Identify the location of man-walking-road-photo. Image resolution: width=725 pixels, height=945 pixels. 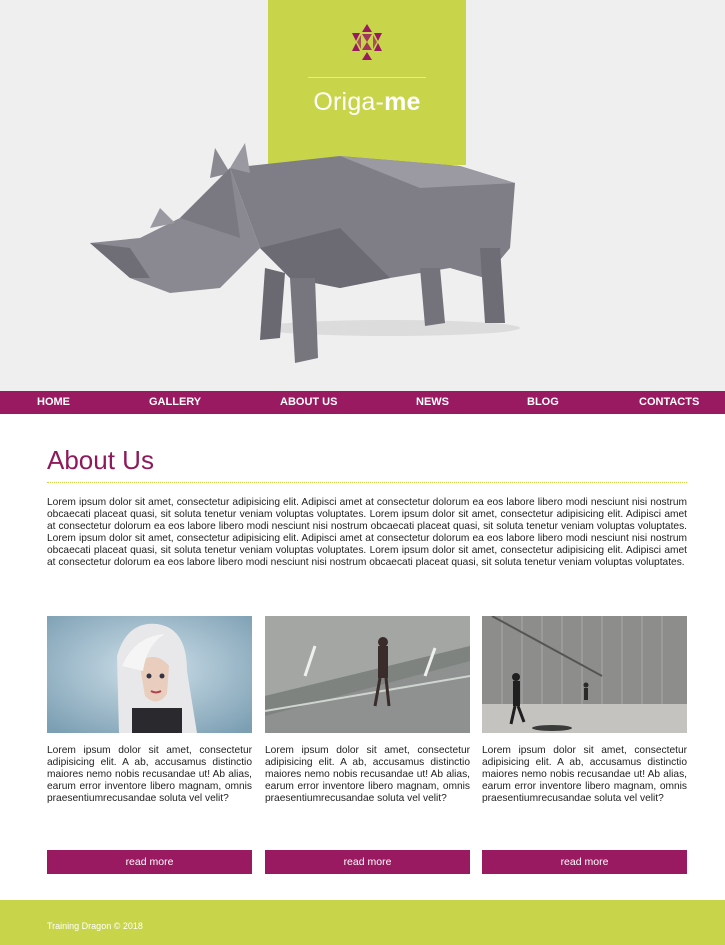
(367, 674).